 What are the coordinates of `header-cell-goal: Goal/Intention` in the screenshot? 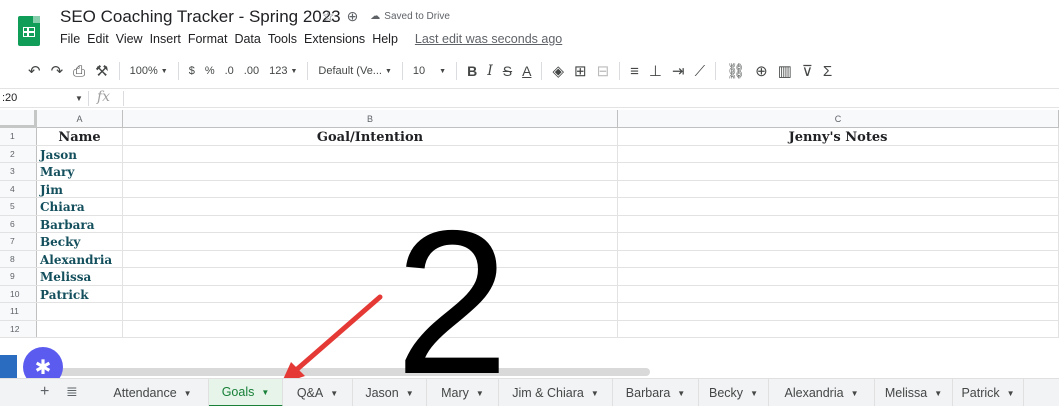 It's located at (370, 136).